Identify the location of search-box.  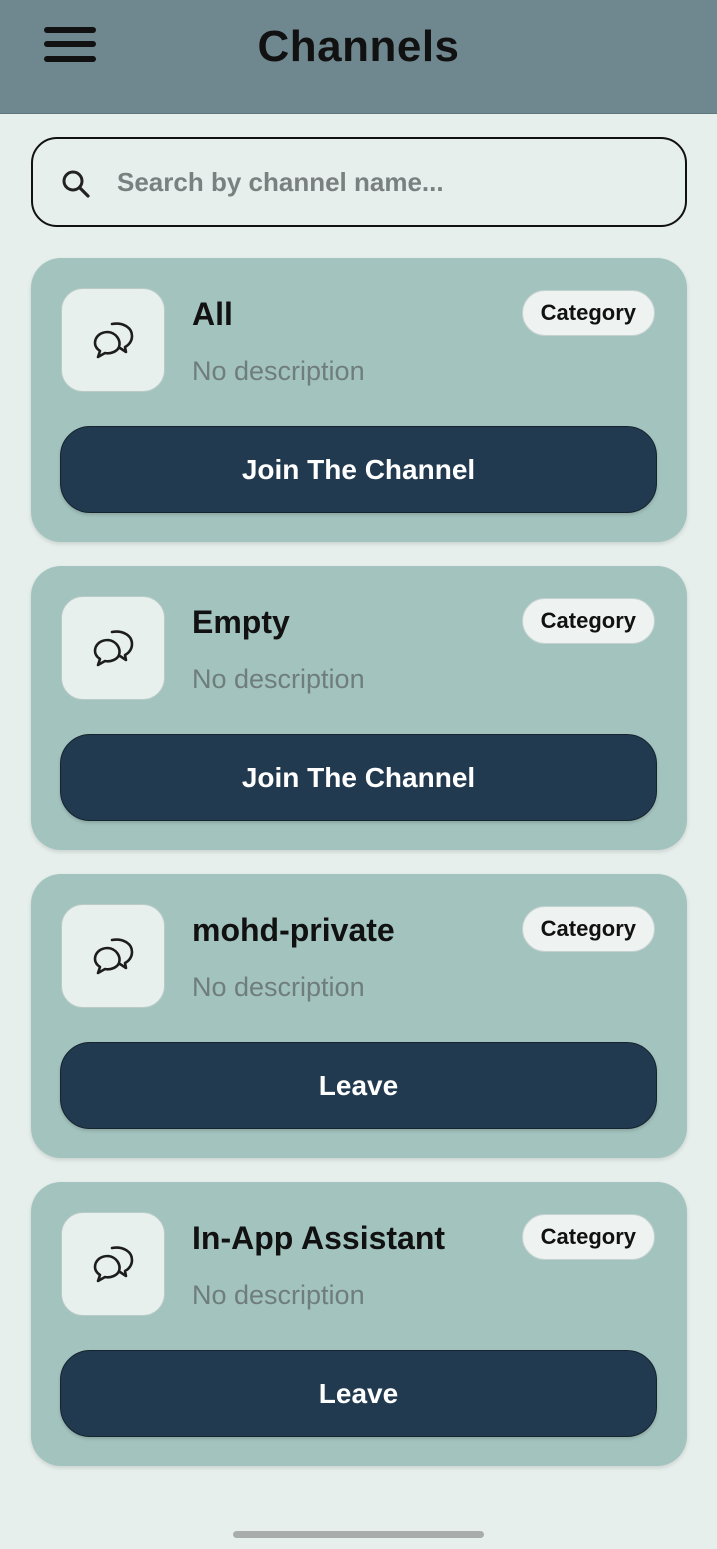
(359, 182).